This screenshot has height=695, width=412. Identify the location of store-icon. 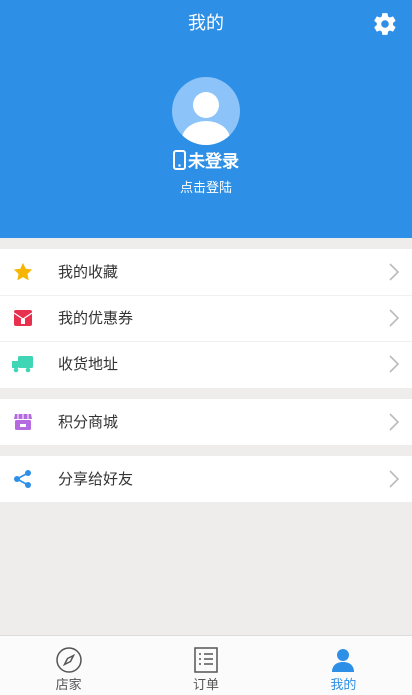
(23, 422).